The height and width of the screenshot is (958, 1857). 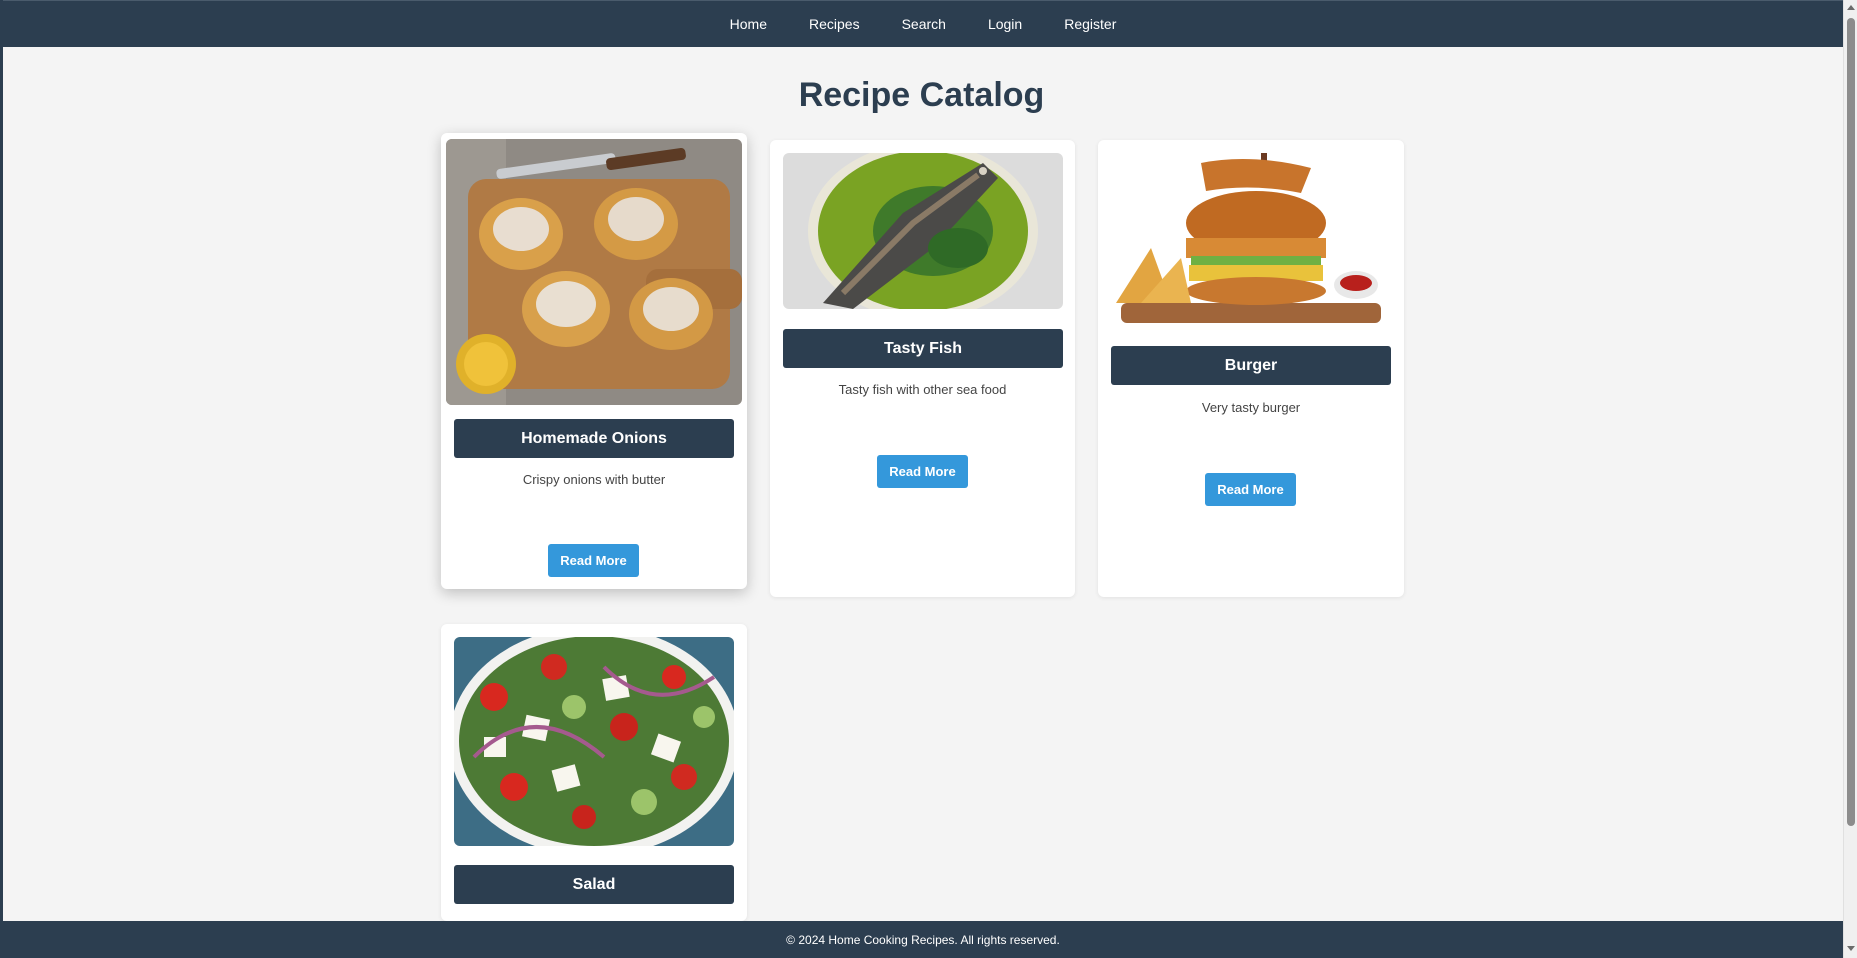 What do you see at coordinates (1251, 407) in the screenshot?
I see `recipe-description: Very tasty burger` at bounding box center [1251, 407].